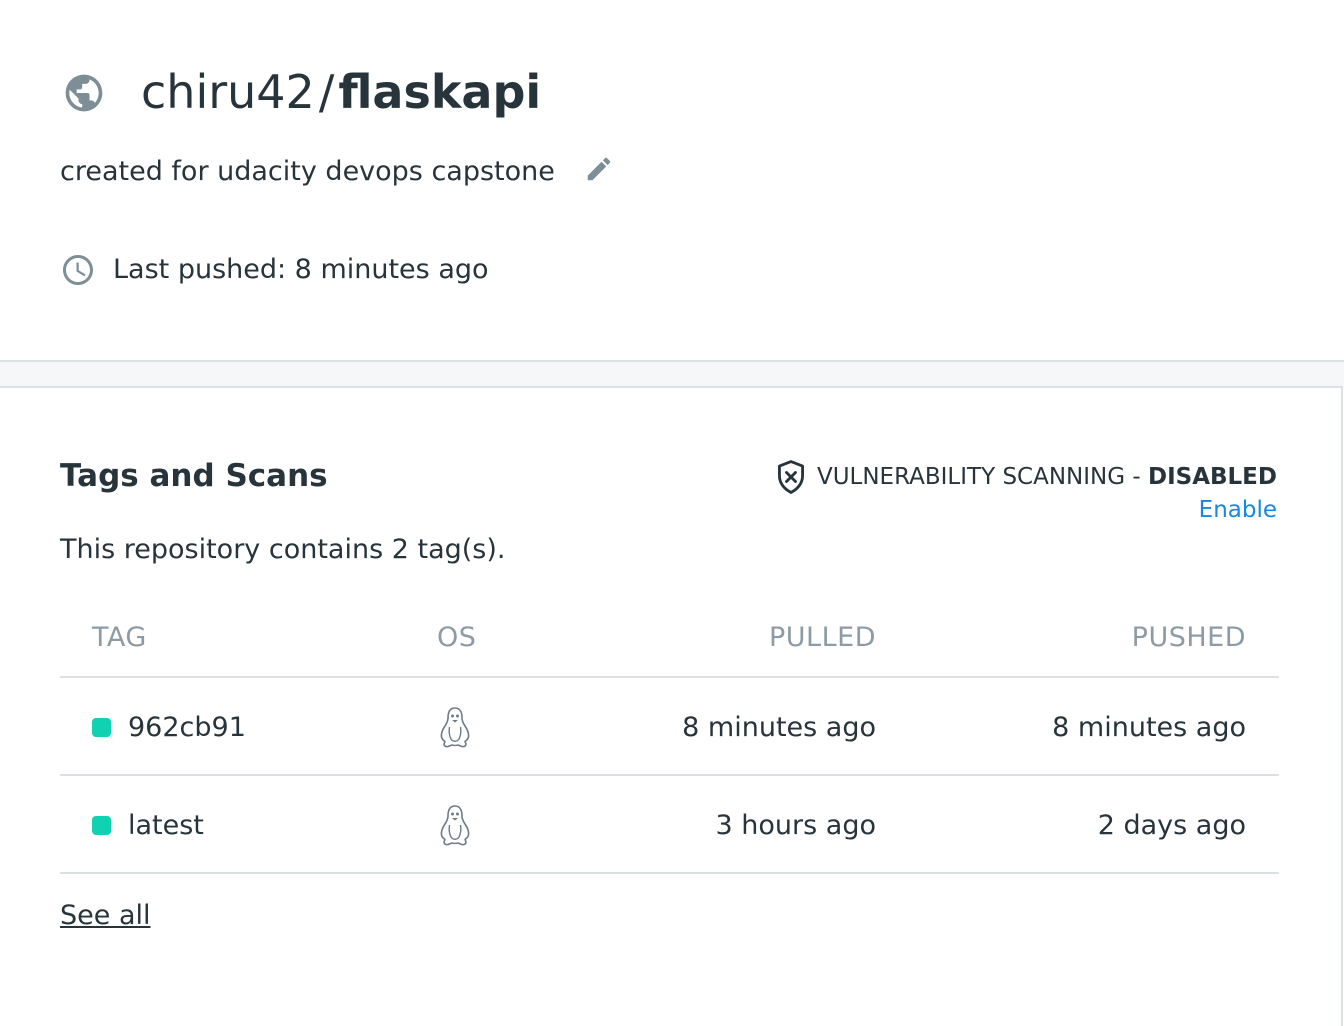 Image resolution: width=1344 pixels, height=1026 pixels. What do you see at coordinates (457, 637) in the screenshot?
I see `column-header-os: OS` at bounding box center [457, 637].